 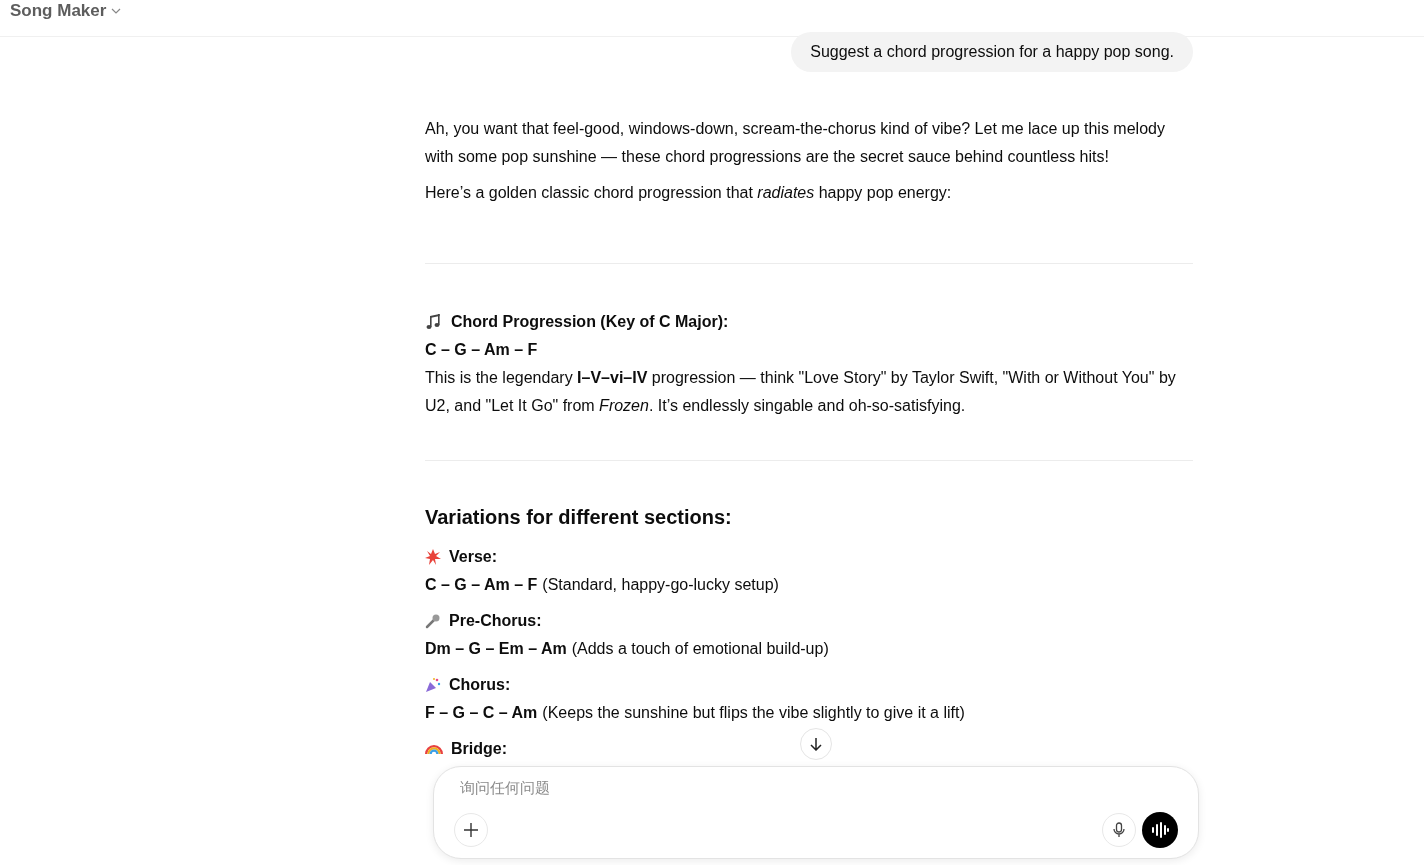 I want to click on chord-note: (Keeps the sunshine but flips the vibe slightly to give it a lift), so click(x=753, y=713).